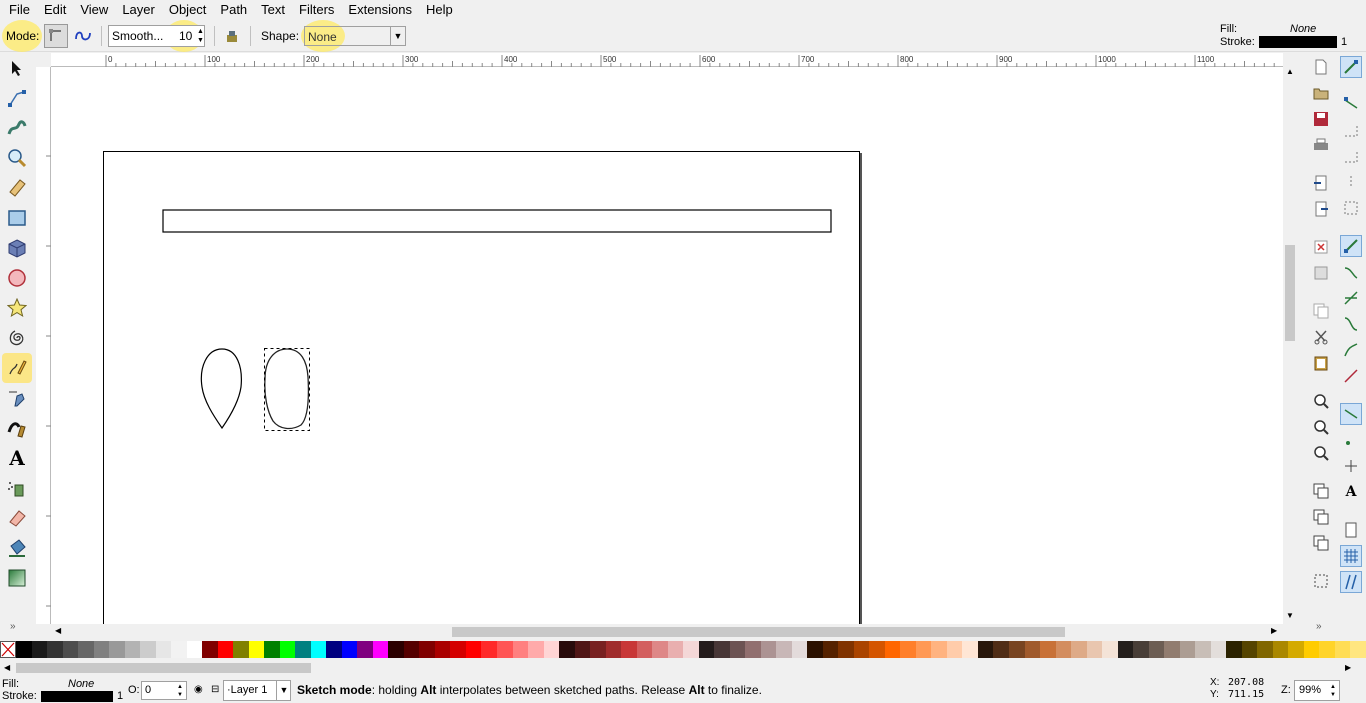 The width and height of the screenshot is (1366, 703). What do you see at coordinates (17, 368) in the screenshot?
I see `pencil-tool` at bounding box center [17, 368].